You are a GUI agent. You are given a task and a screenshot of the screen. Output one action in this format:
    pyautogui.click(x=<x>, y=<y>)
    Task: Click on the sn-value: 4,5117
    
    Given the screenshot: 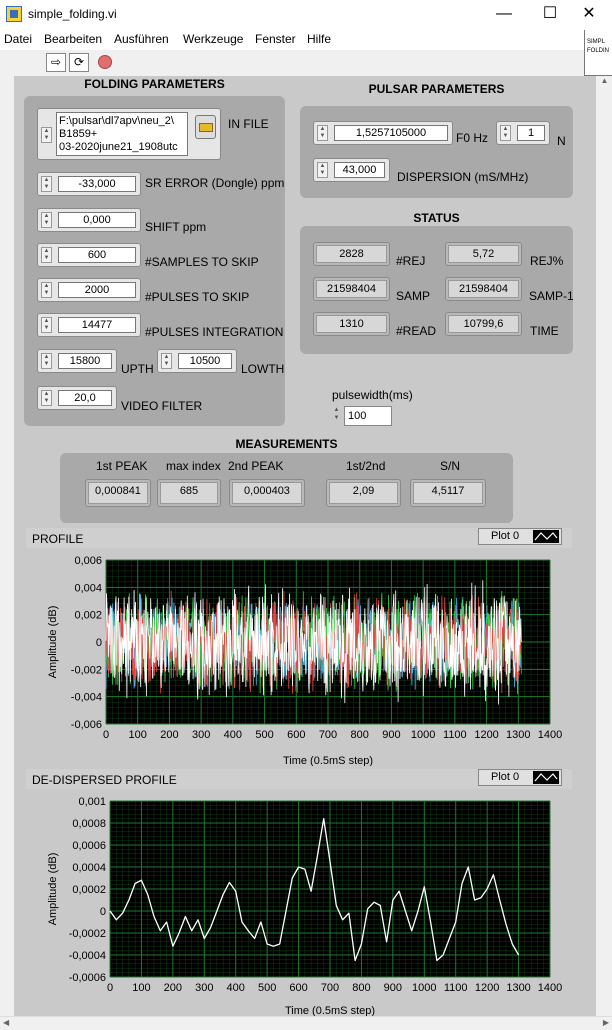 What is the action you would take?
    pyautogui.click(x=448, y=493)
    